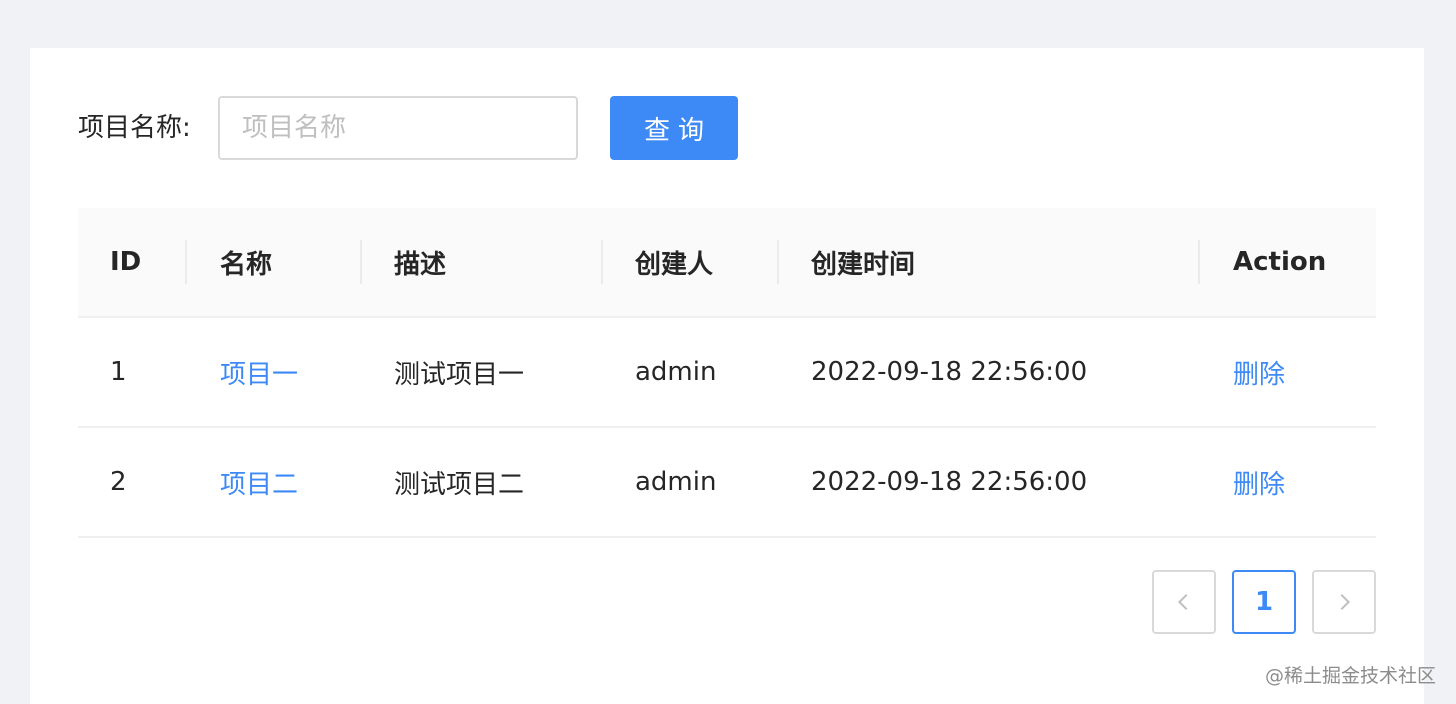 The width and height of the screenshot is (1456, 704). I want to click on column-header-name: 名称, so click(246, 264).